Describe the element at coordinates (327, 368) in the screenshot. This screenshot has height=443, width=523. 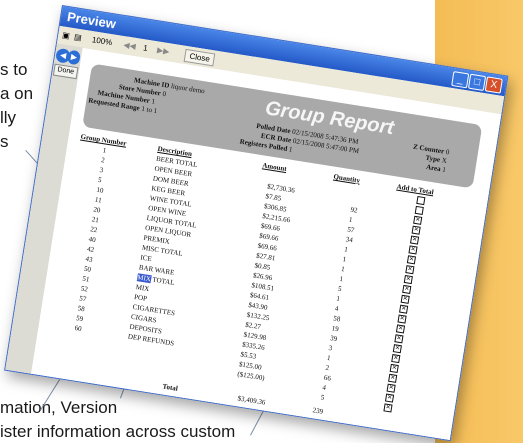
I see `quantity-cell: 2` at that location.